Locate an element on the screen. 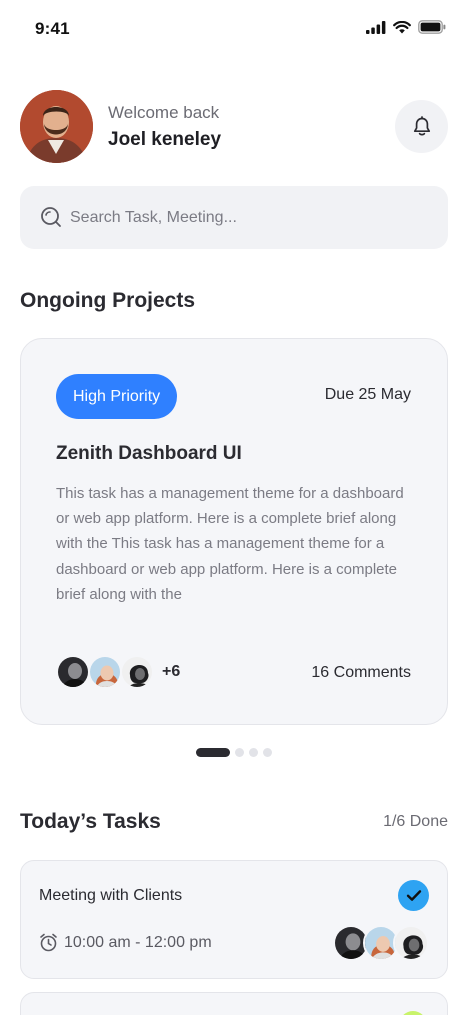  task-title: Meeting with Clients is located at coordinates (111, 895).